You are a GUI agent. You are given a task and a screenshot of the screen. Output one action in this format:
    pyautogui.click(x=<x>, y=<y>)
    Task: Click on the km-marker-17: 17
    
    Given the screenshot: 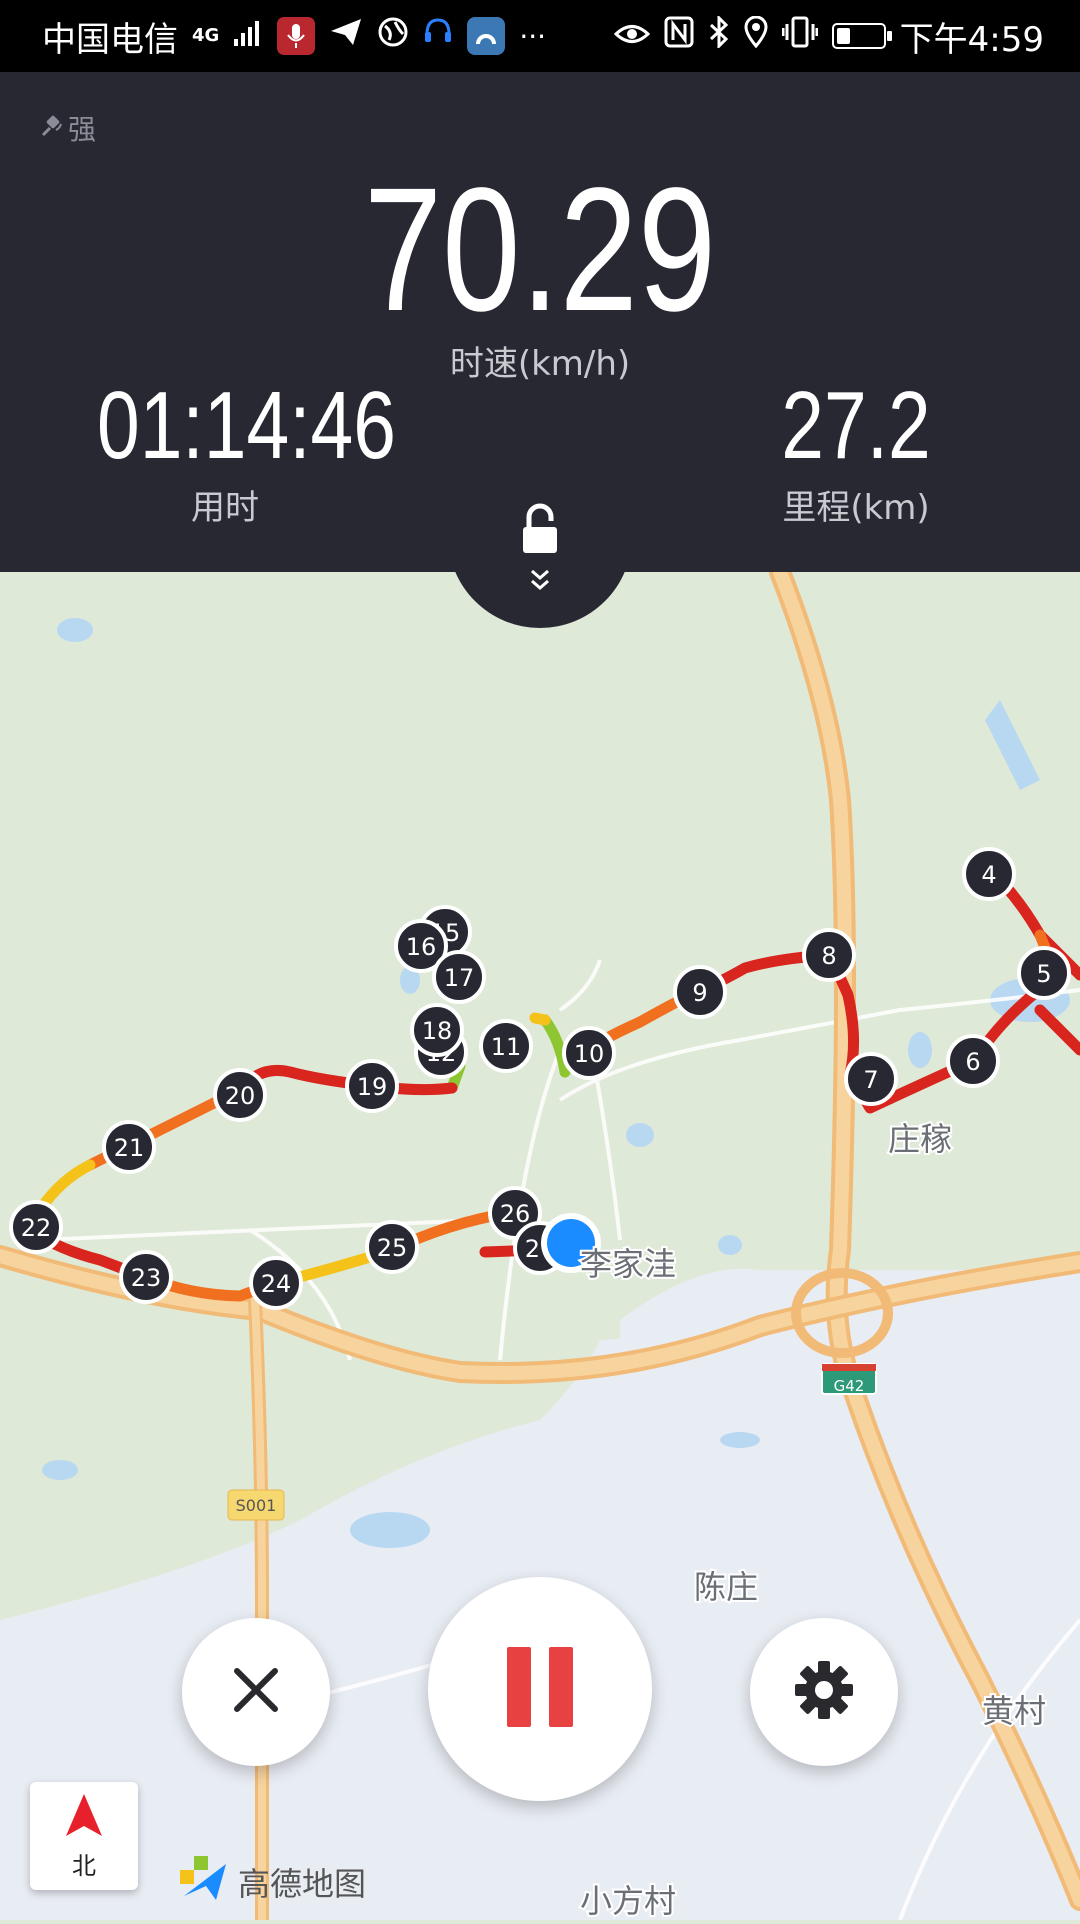 What is the action you would take?
    pyautogui.click(x=459, y=977)
    